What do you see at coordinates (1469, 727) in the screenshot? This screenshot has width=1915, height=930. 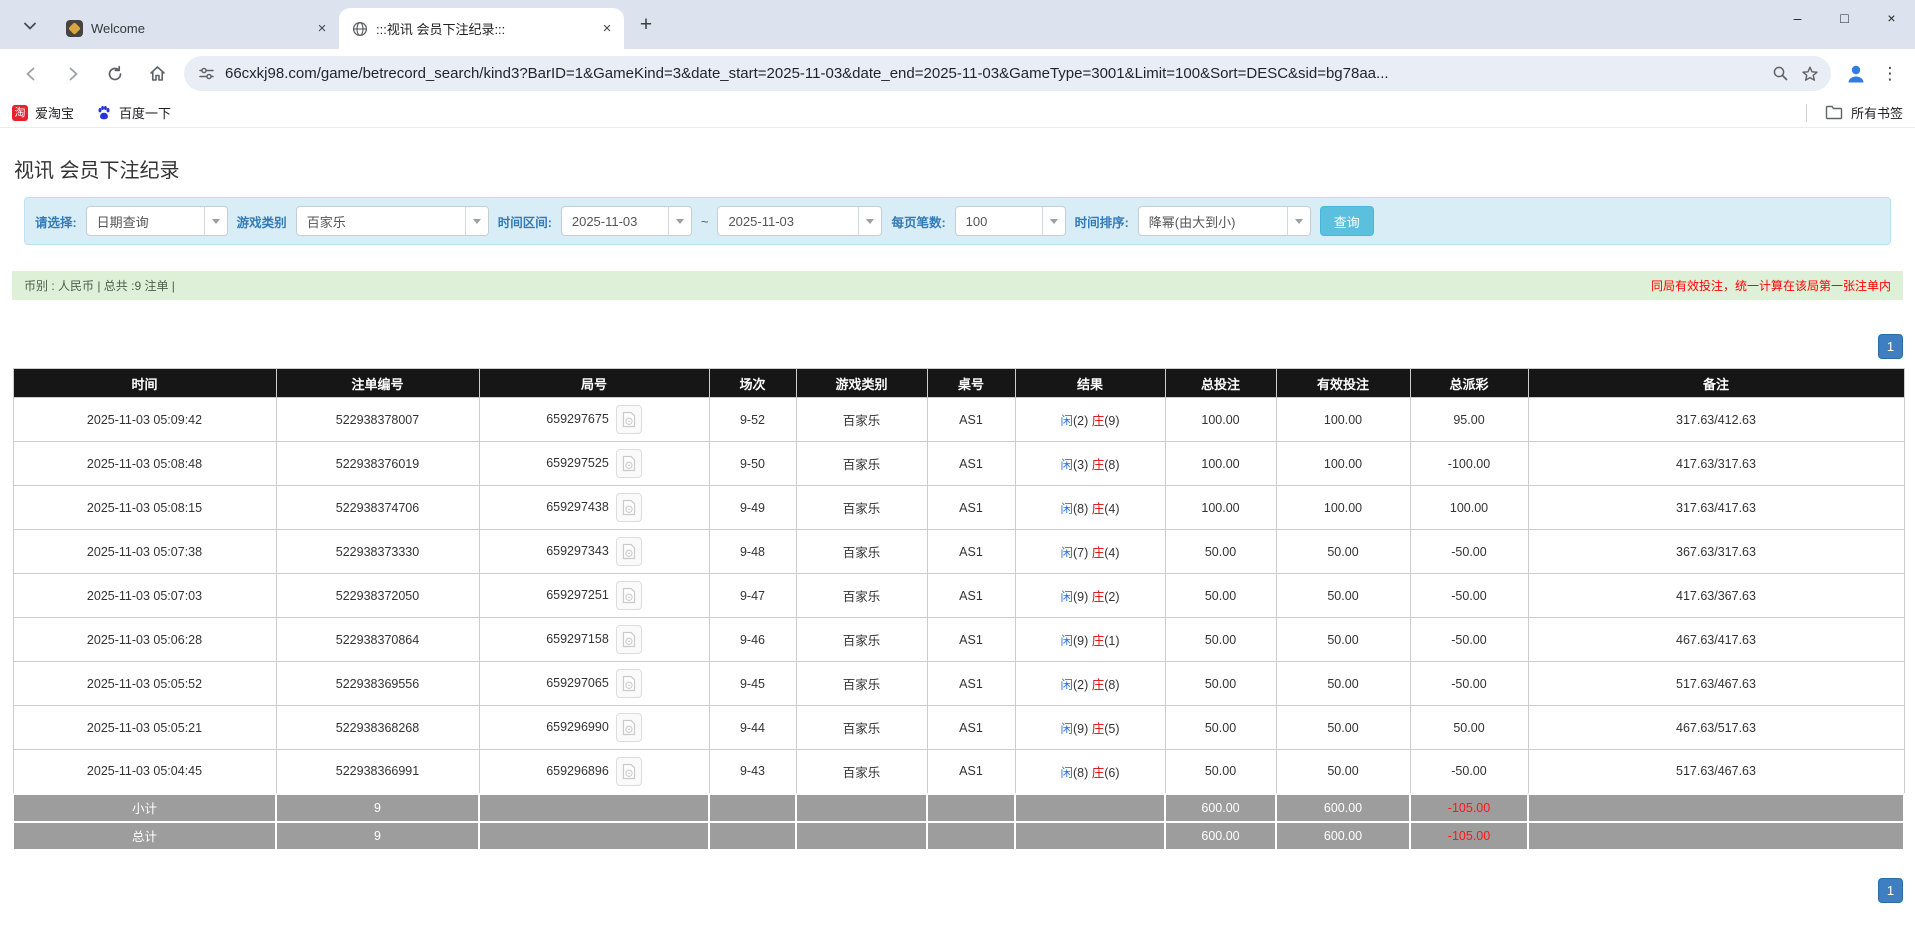 I see `cell-payout: 50.00` at bounding box center [1469, 727].